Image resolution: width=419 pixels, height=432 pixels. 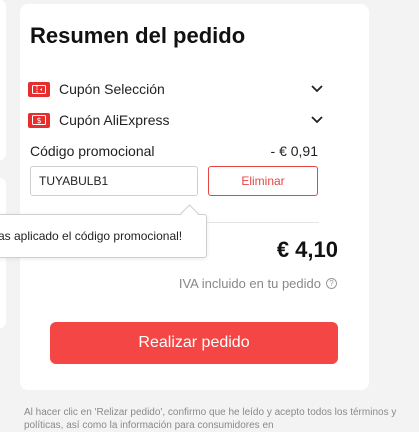 I want to click on order-total: € 4,10, so click(x=307, y=249).